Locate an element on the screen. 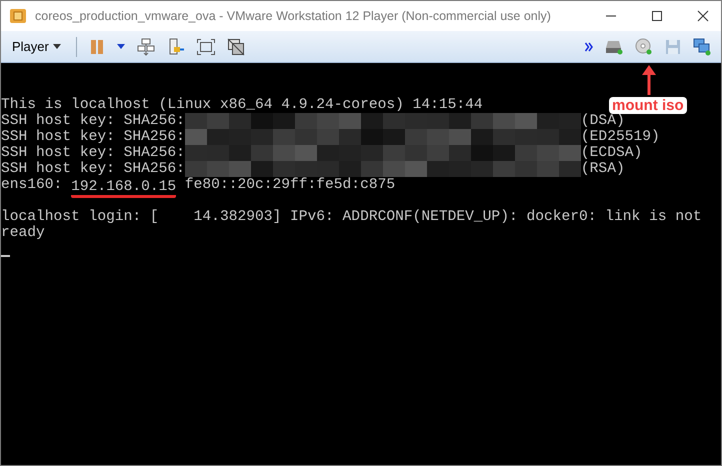 Image resolution: width=722 pixels, height=466 pixels. close-icon is located at coordinates (703, 16).